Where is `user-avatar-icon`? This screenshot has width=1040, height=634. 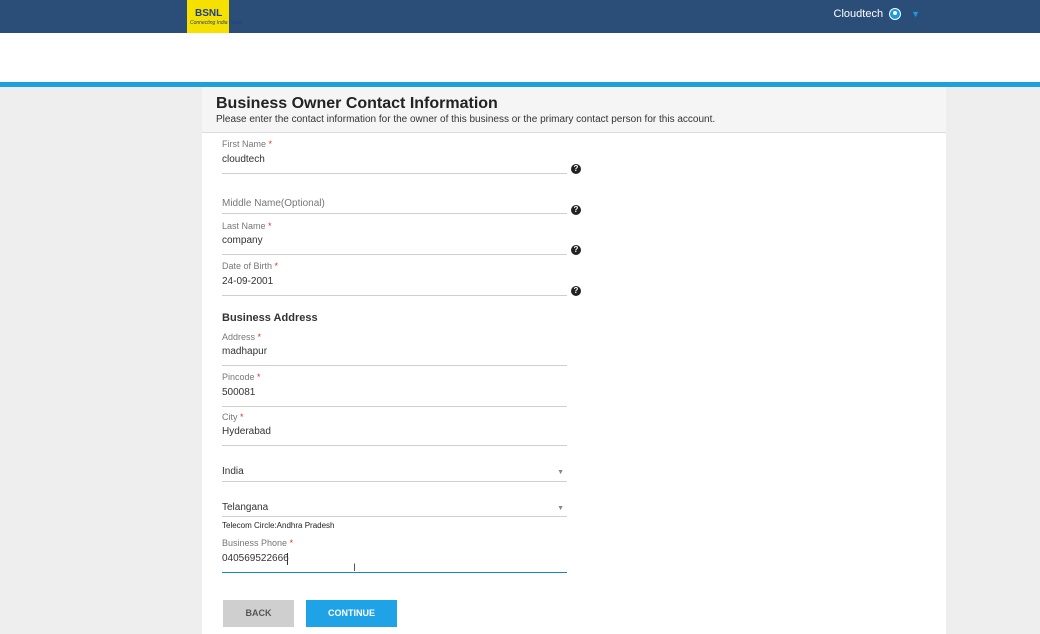
user-avatar-icon is located at coordinates (895, 14).